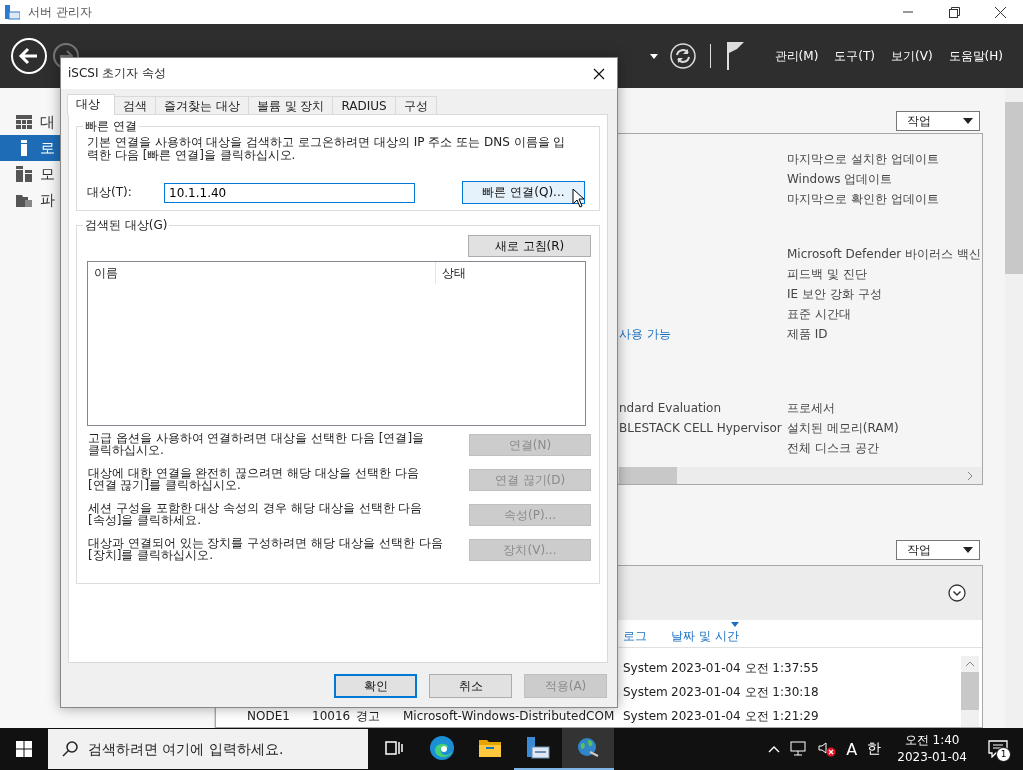  Describe the element at coordinates (819, 314) in the screenshot. I see `property-label: 표준 시간대` at that location.